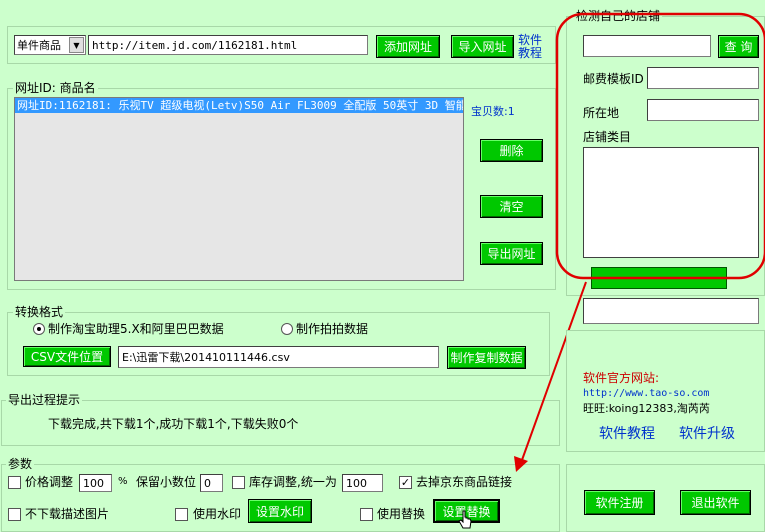  What do you see at coordinates (181, 514) in the screenshot?
I see `use-watermark-checkbox` at bounding box center [181, 514].